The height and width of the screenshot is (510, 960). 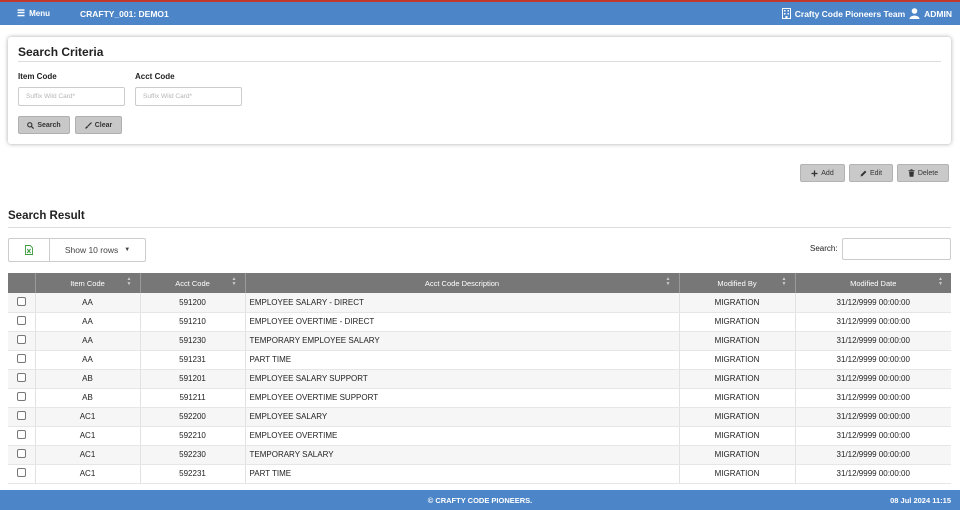 I want to click on acct-code-input, so click(x=188, y=96).